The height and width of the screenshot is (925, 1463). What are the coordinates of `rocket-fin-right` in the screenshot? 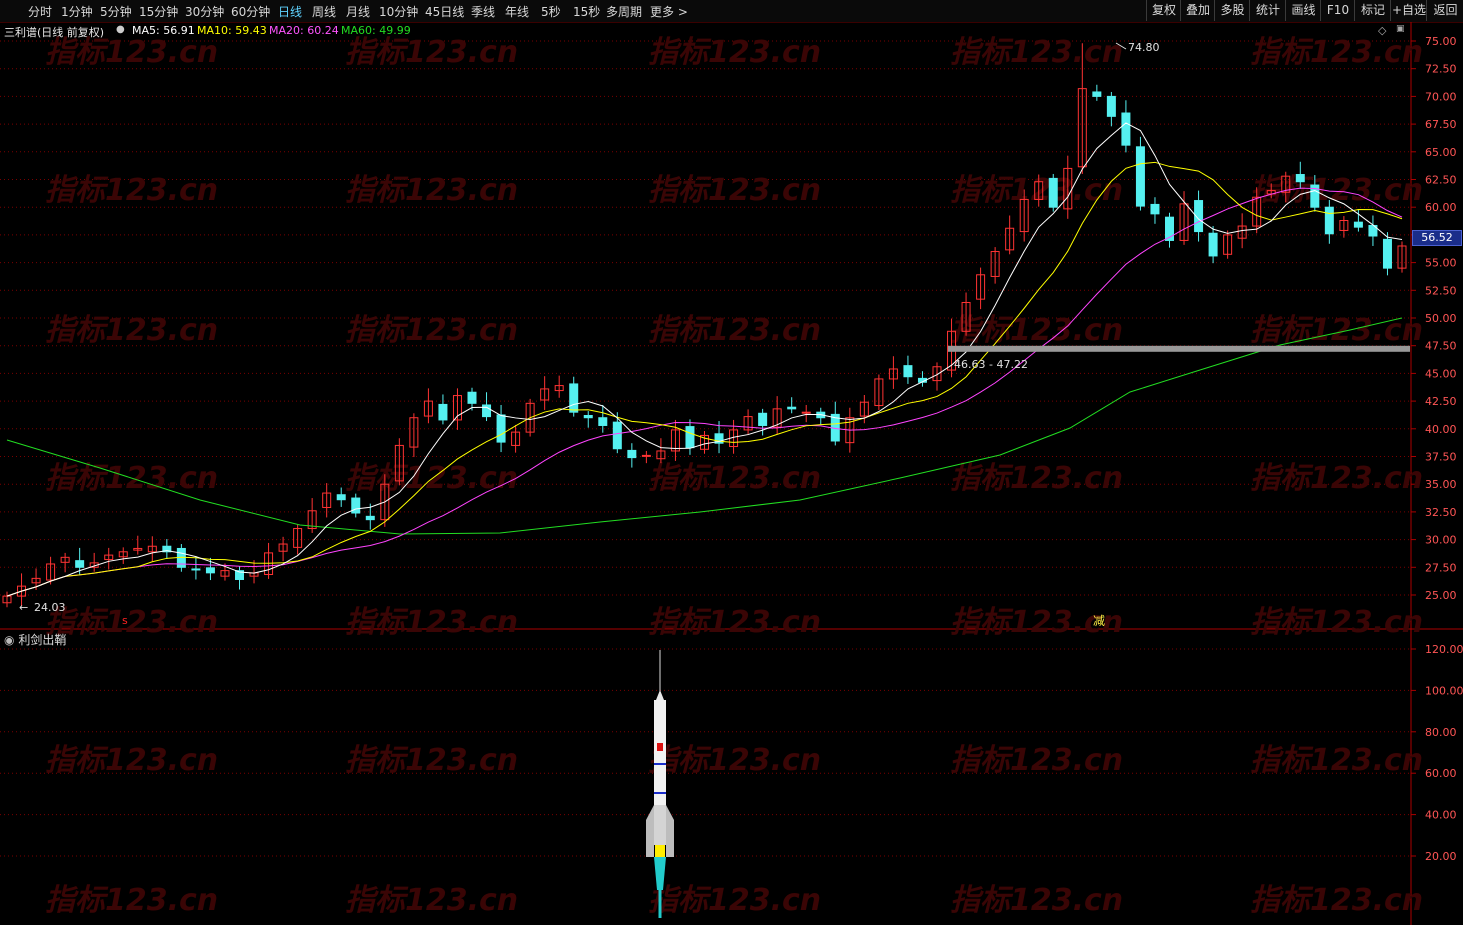 It's located at (670, 831).